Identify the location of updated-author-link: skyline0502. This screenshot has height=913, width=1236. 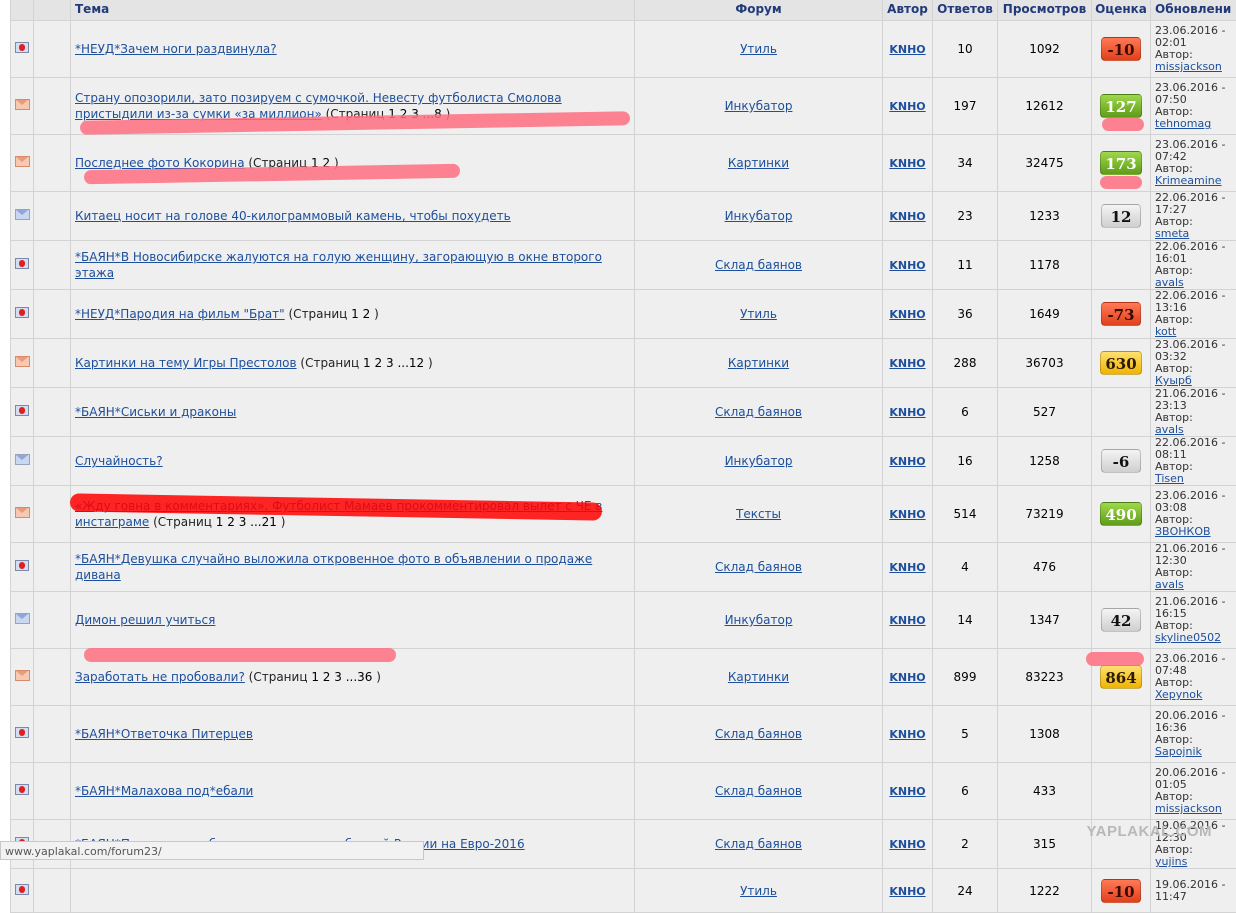
(1188, 637).